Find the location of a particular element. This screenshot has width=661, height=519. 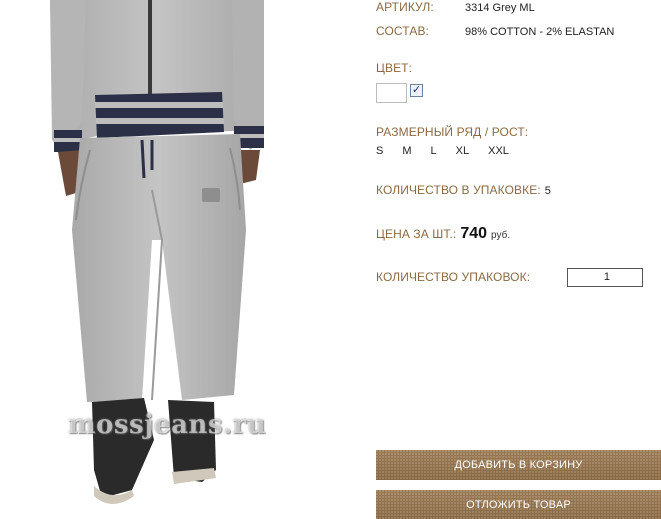

sizes-row: РАЗМЕРНЫЙ РЯД / РОСТ: is located at coordinates (452, 132).